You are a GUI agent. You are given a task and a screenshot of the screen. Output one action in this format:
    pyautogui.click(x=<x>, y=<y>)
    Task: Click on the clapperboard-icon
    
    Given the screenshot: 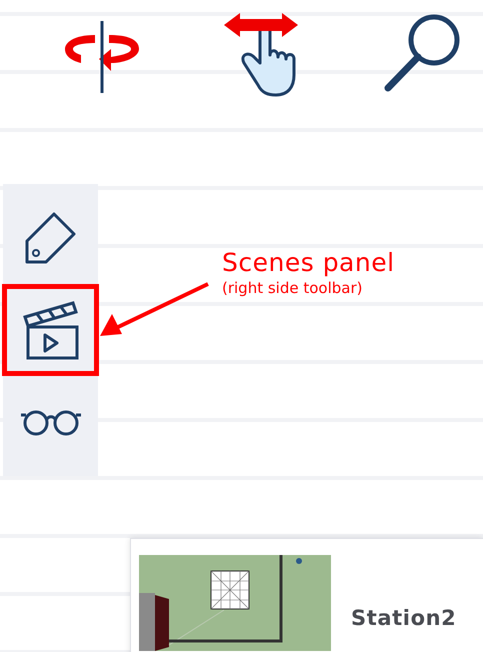 What is the action you would take?
    pyautogui.click(x=50, y=330)
    